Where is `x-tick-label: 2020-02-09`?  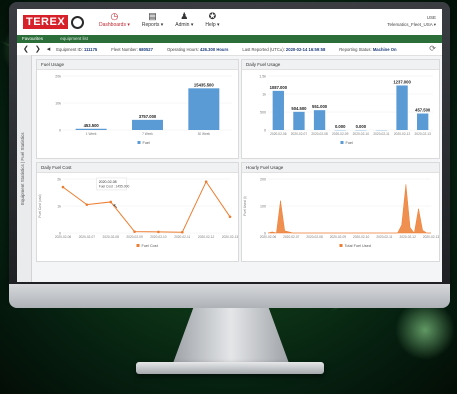 x-tick-label: 2020-02-09 is located at coordinates (340, 134).